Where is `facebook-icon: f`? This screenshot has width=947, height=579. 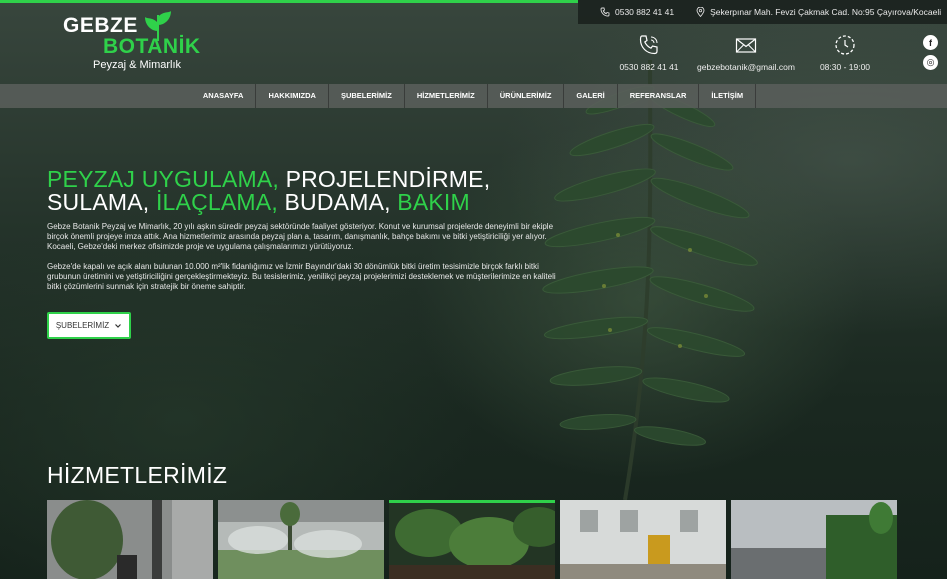 facebook-icon: f is located at coordinates (930, 42).